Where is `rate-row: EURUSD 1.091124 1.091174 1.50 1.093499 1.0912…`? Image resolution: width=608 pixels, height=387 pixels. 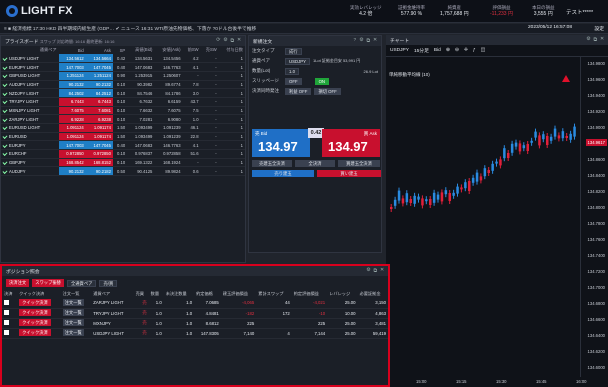
rate-row: EURUSD 1.091124 1.091174 1.50 1.093499 1.0912… is located at coordinates (123, 137).